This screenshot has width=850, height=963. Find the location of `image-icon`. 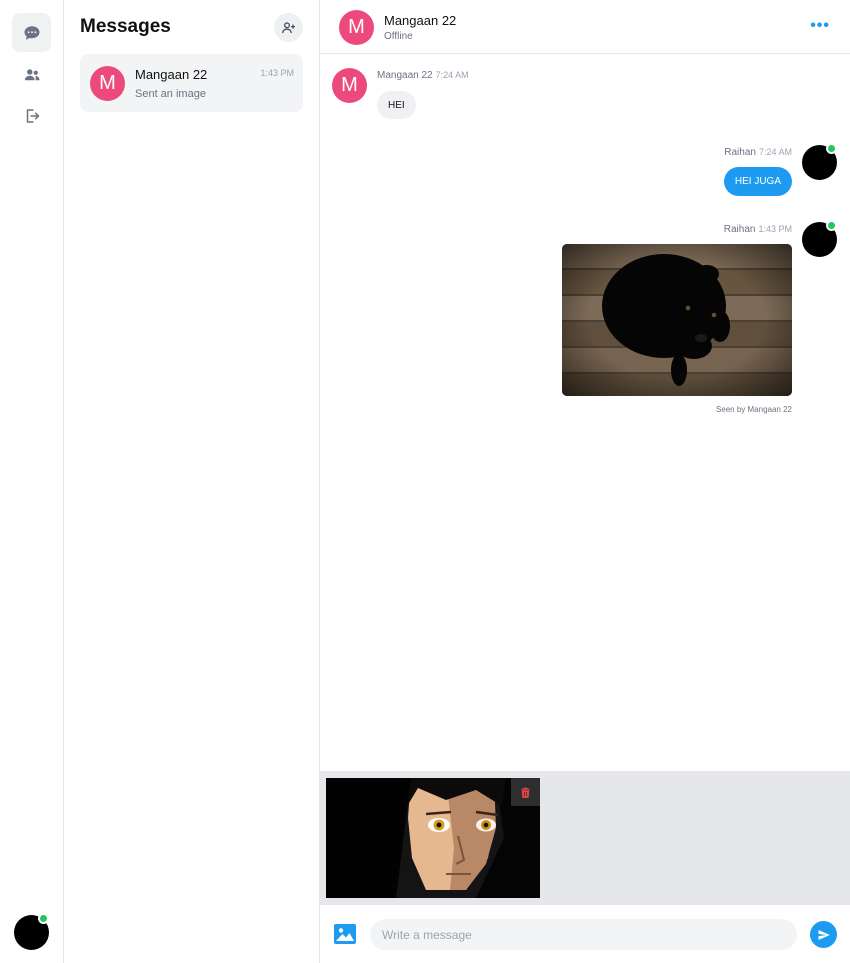

image-icon is located at coordinates (345, 934).